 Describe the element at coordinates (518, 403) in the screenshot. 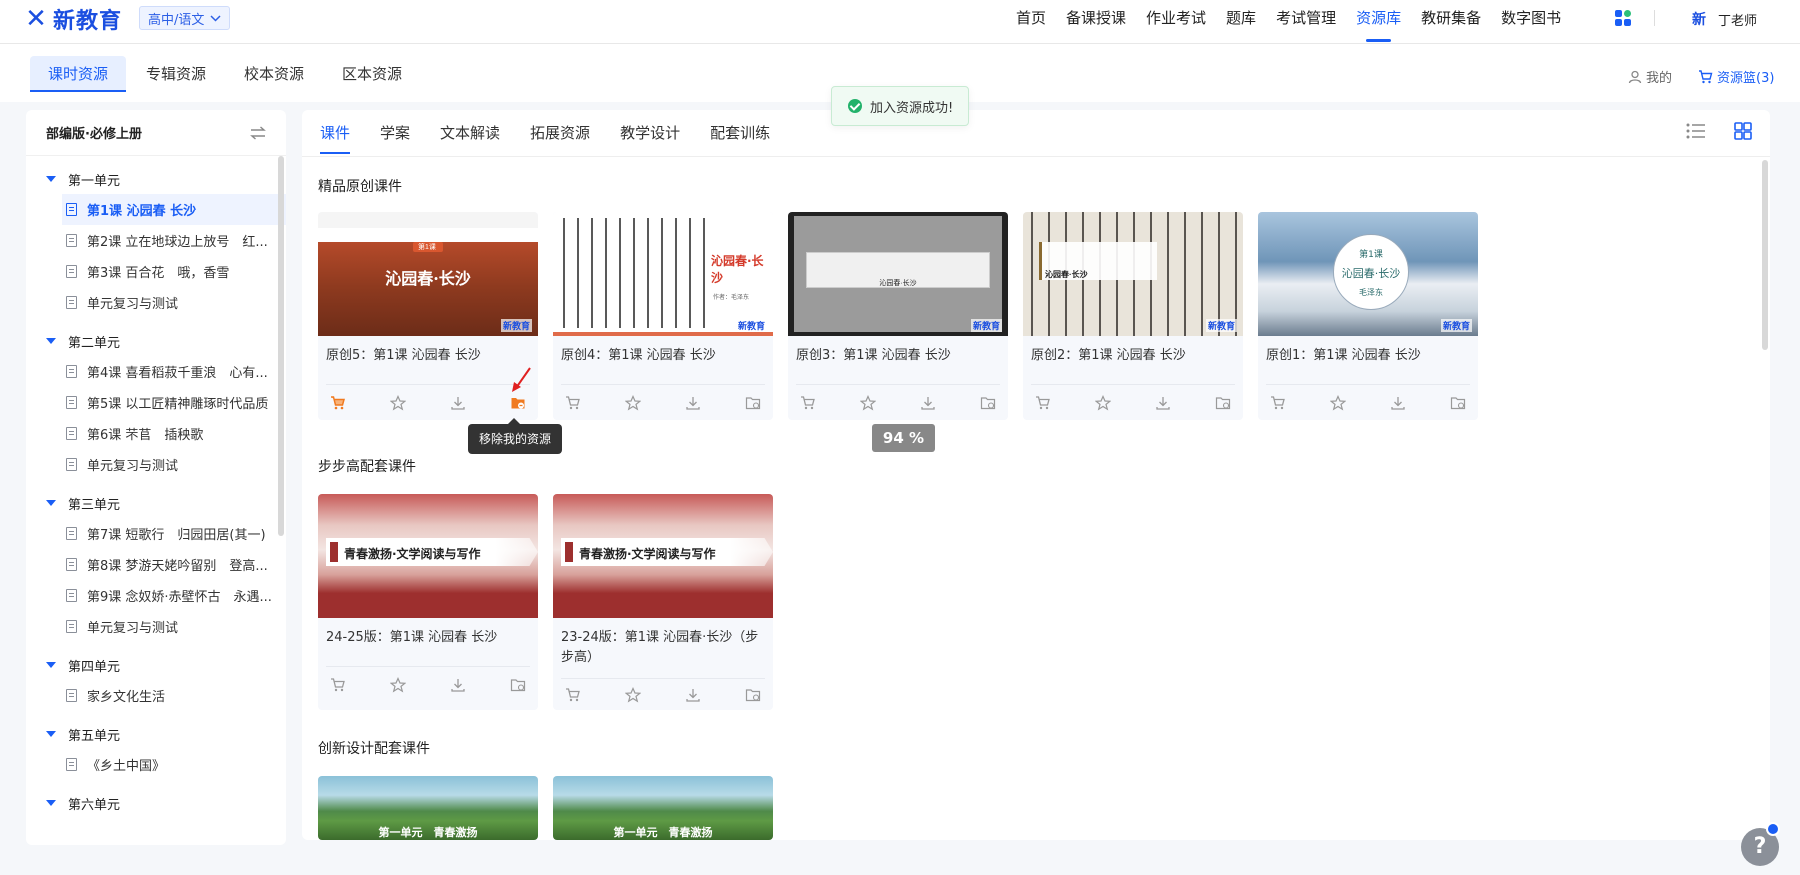

I see `folder-remove-icon` at that location.